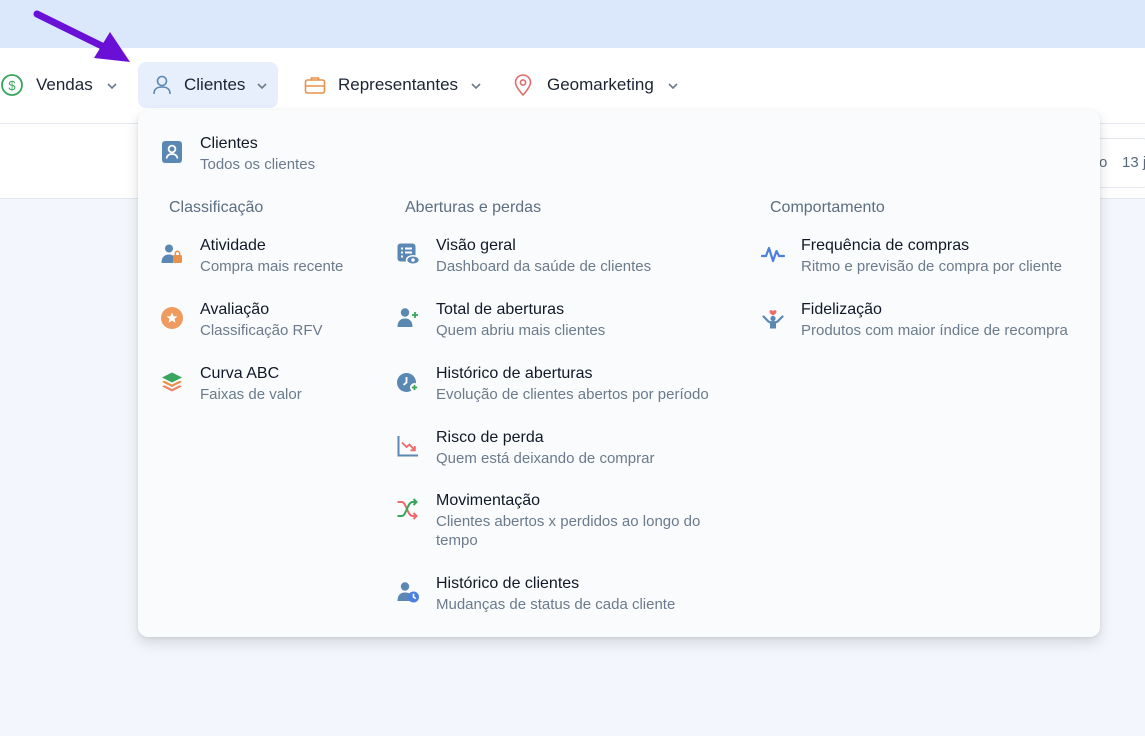 This screenshot has width=1145, height=736. Describe the element at coordinates (773, 318) in the screenshot. I see `person-heart-icon` at that location.